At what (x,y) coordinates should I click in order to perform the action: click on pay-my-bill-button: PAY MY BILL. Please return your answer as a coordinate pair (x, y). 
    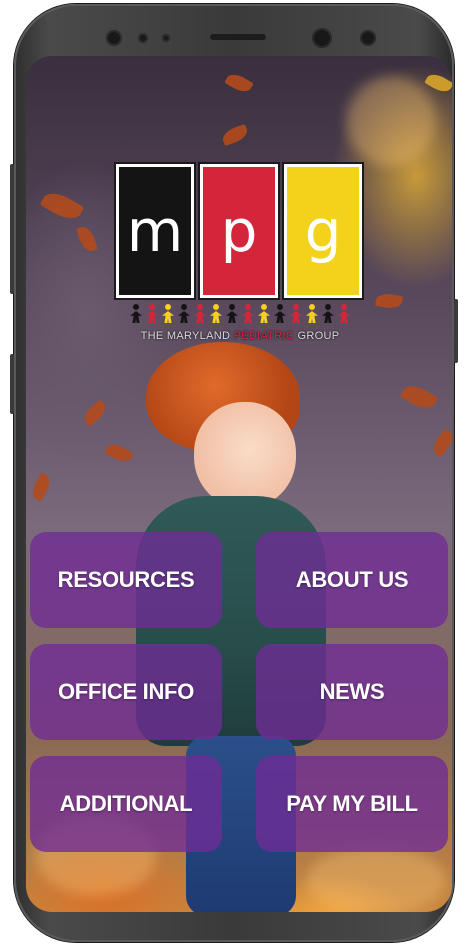
    Looking at the image, I should click on (352, 804).